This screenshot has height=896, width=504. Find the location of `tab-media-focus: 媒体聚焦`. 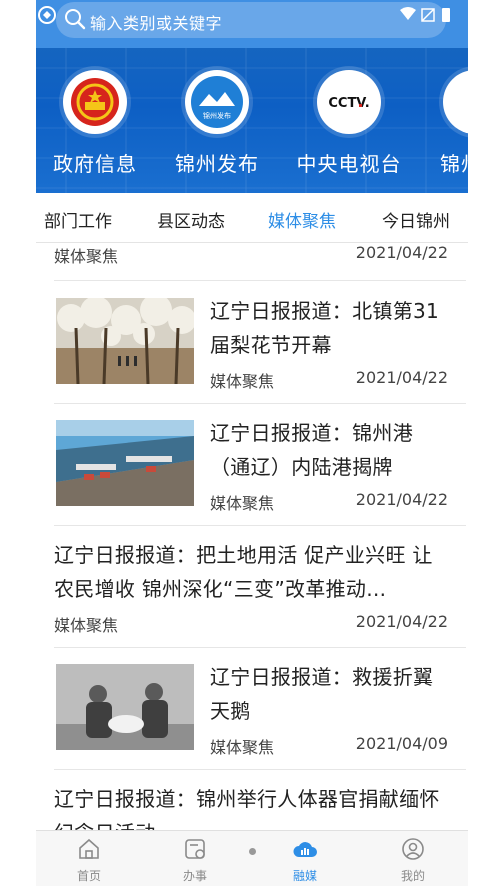

tab-media-focus: 媒体聚焦 is located at coordinates (302, 219).